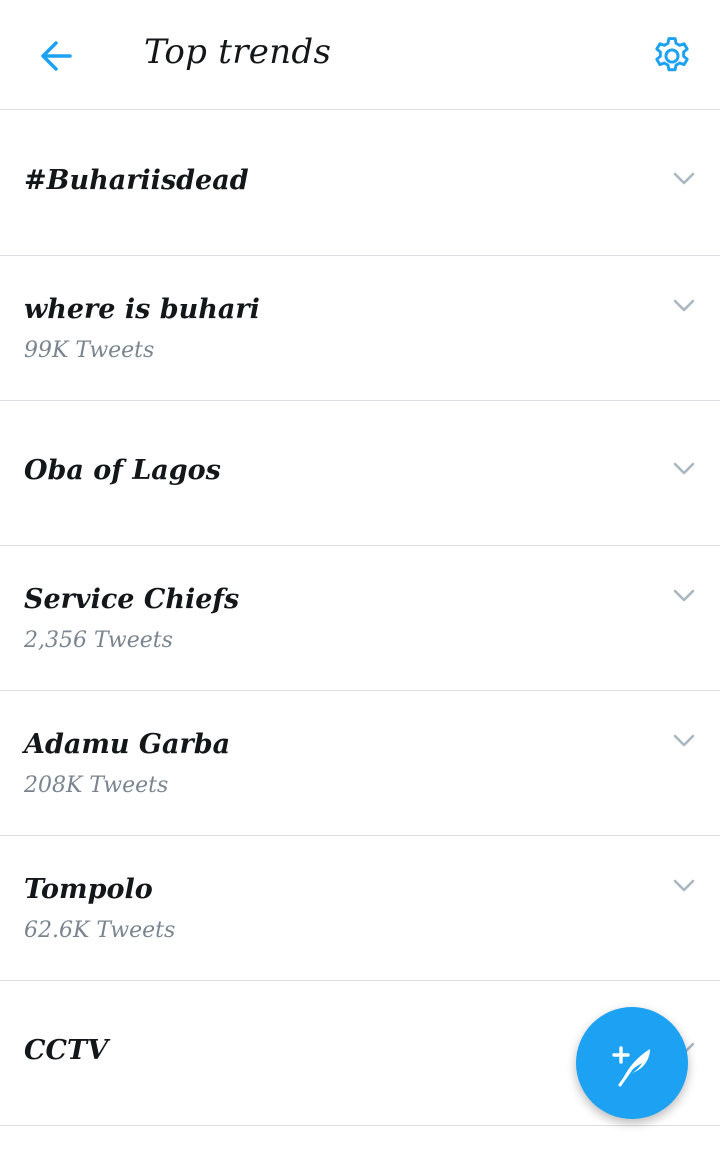  What do you see at coordinates (360, 55) in the screenshot?
I see `top-bar: Top trends` at bounding box center [360, 55].